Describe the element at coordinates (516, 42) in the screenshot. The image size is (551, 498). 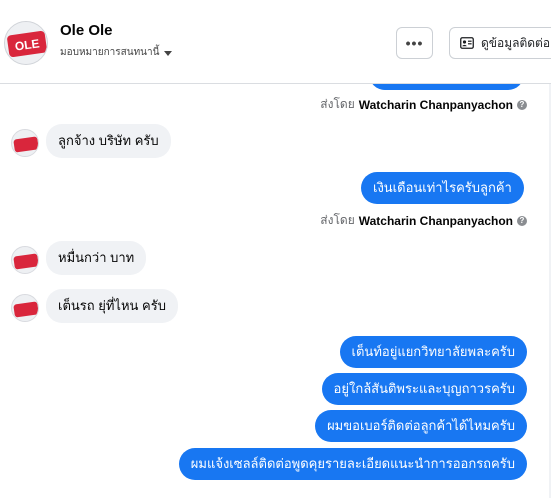
I see `view-contact-label: ดูข้อมูลติดต่อ` at that location.